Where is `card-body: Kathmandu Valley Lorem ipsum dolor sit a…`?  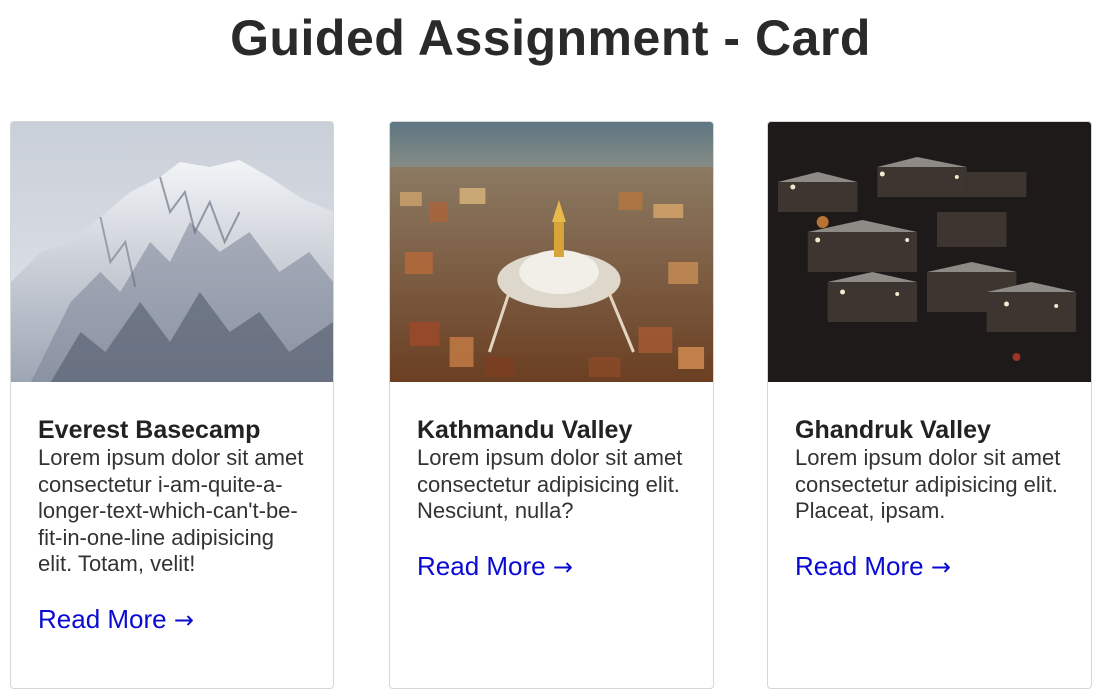 card-body: Kathmandu Valley Lorem ipsum dolor sit a… is located at coordinates (551, 482).